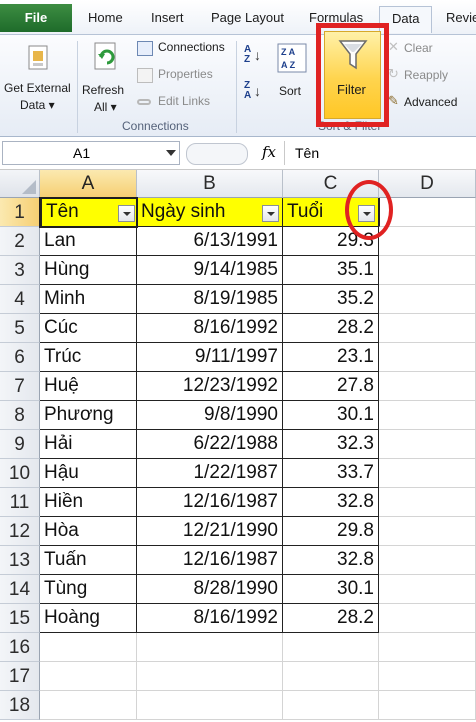  I want to click on table-cell: 12/23/1992, so click(210, 386).